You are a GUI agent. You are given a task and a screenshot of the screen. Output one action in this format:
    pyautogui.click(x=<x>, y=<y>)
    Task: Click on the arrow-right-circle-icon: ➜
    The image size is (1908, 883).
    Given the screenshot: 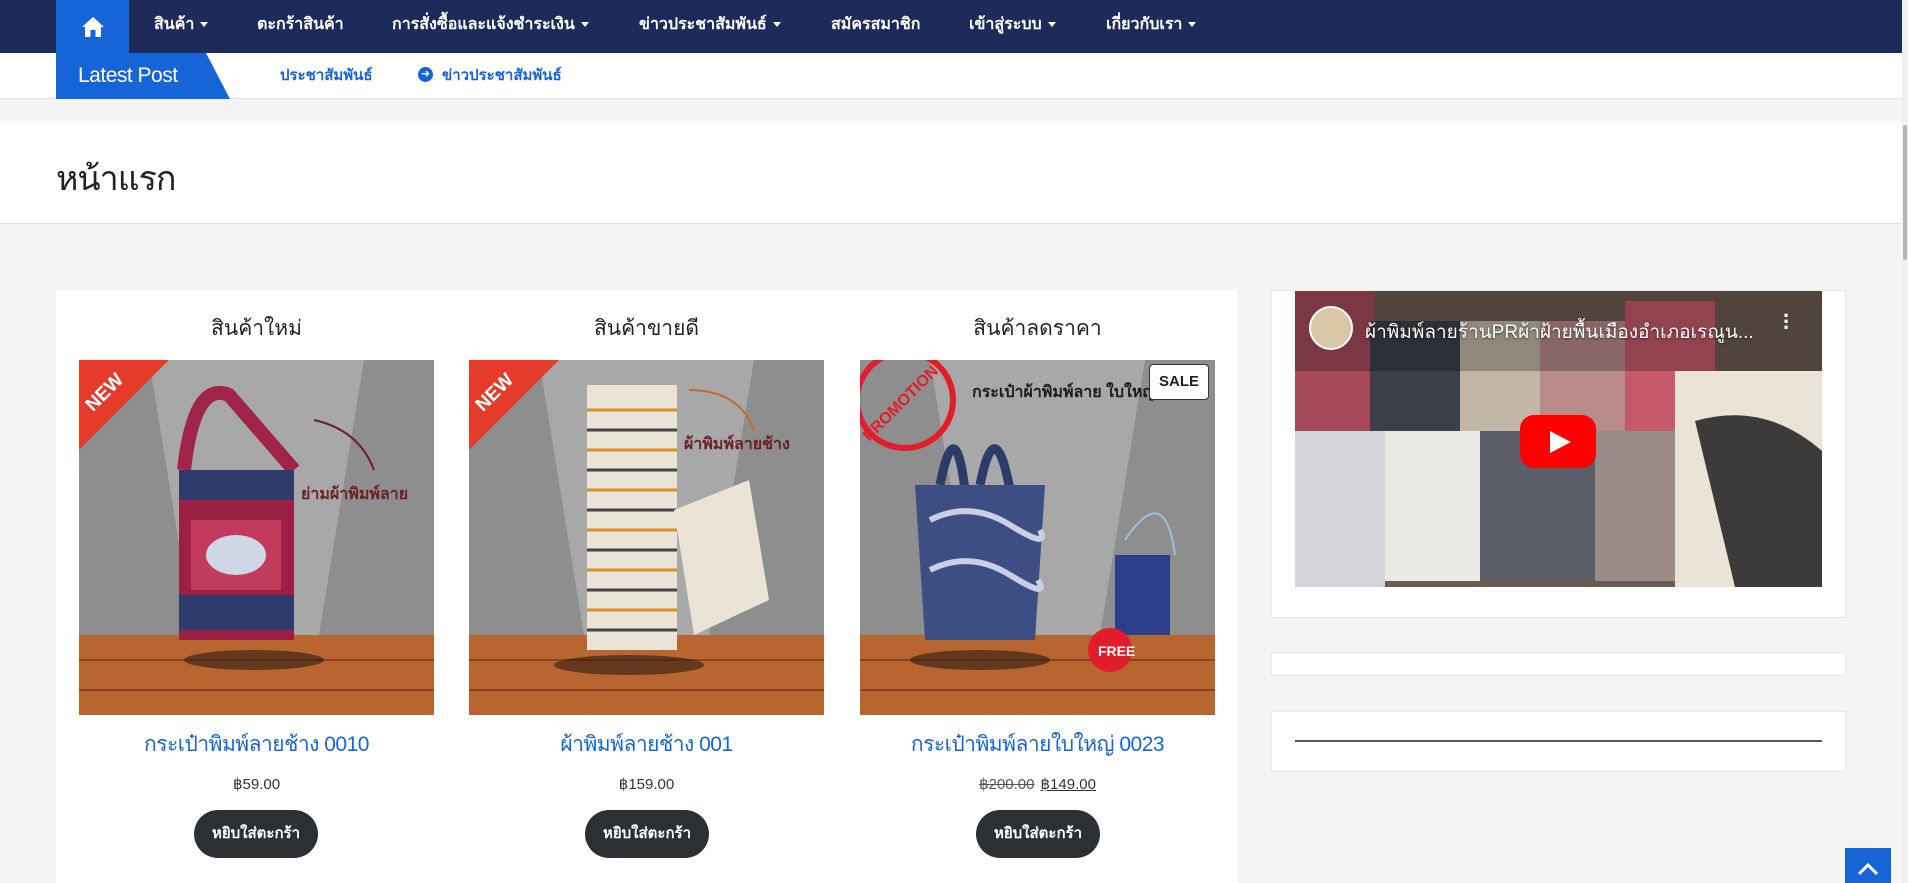 What is the action you would take?
    pyautogui.click(x=425, y=74)
    